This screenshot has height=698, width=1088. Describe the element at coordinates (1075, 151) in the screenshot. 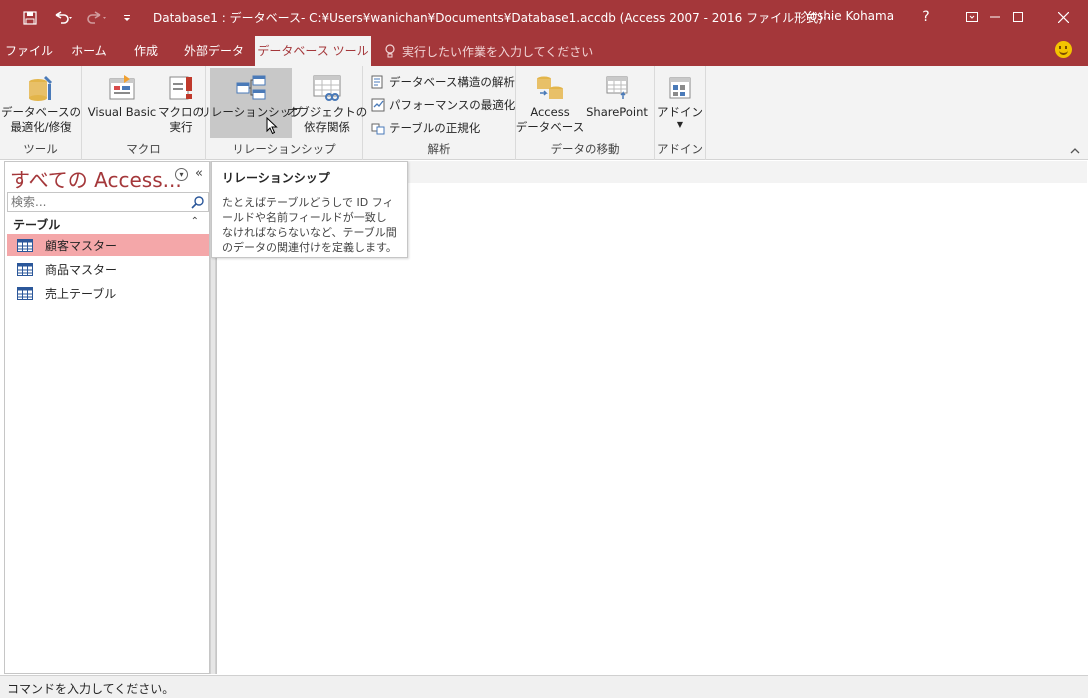

I see `collapse-ribbon-icon` at that location.